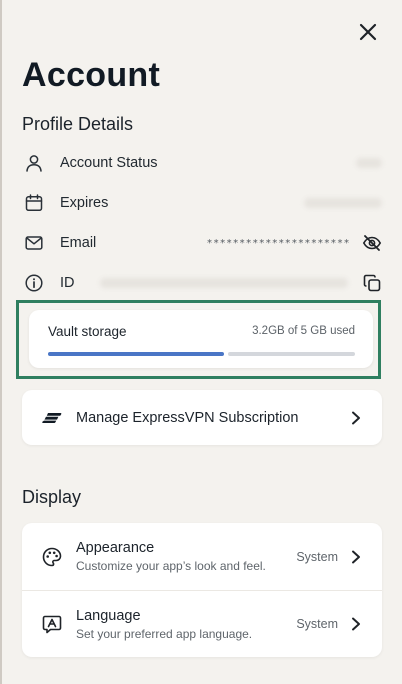 This screenshot has height=684, width=402. I want to click on expressvpn-logo-icon, so click(52, 418).